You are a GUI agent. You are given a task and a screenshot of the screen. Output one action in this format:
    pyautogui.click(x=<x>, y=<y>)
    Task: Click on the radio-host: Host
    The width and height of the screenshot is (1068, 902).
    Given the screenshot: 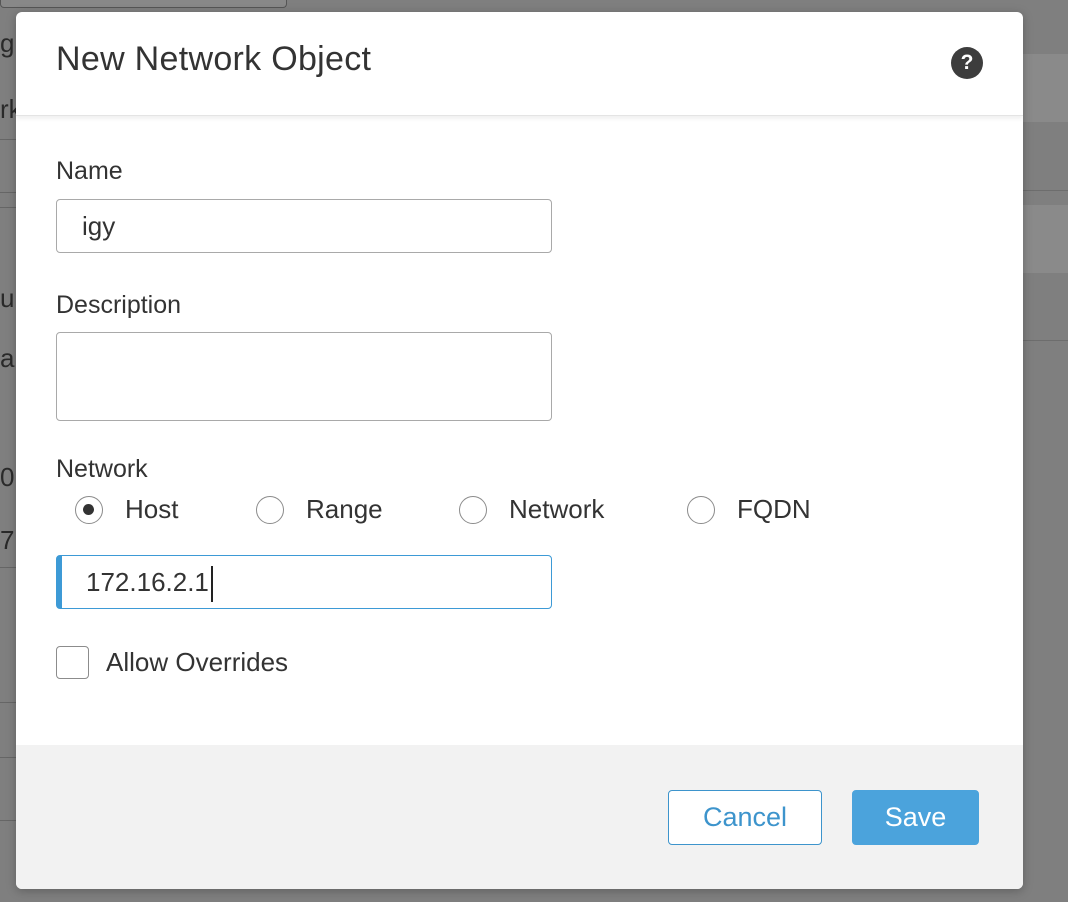 What is the action you would take?
    pyautogui.click(x=126, y=509)
    